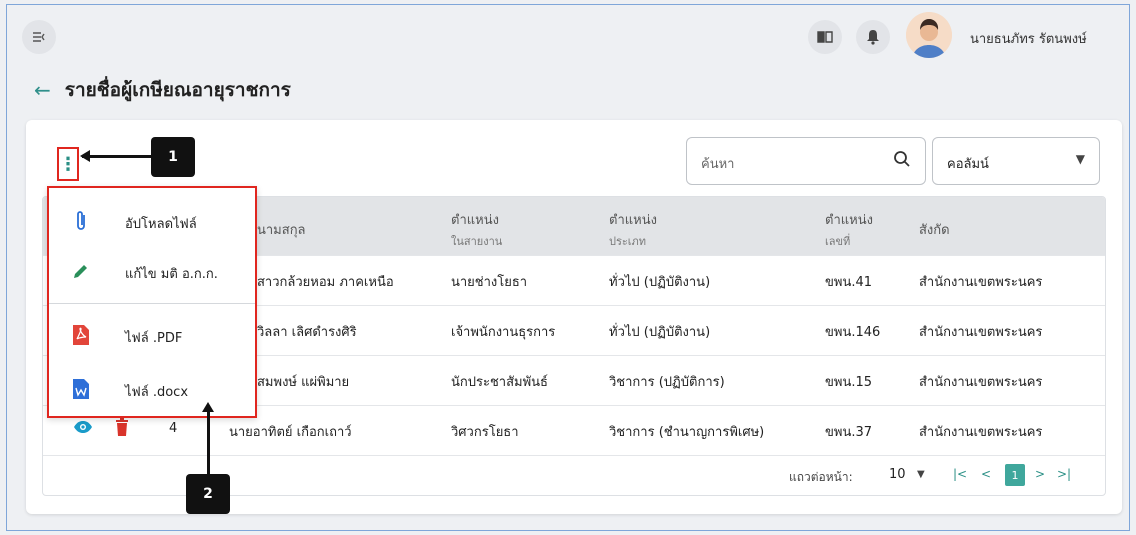 The height and width of the screenshot is (535, 1136). What do you see at coordinates (489, 282) in the screenshot?
I see `cell-position: นายช่างโยธา` at bounding box center [489, 282].